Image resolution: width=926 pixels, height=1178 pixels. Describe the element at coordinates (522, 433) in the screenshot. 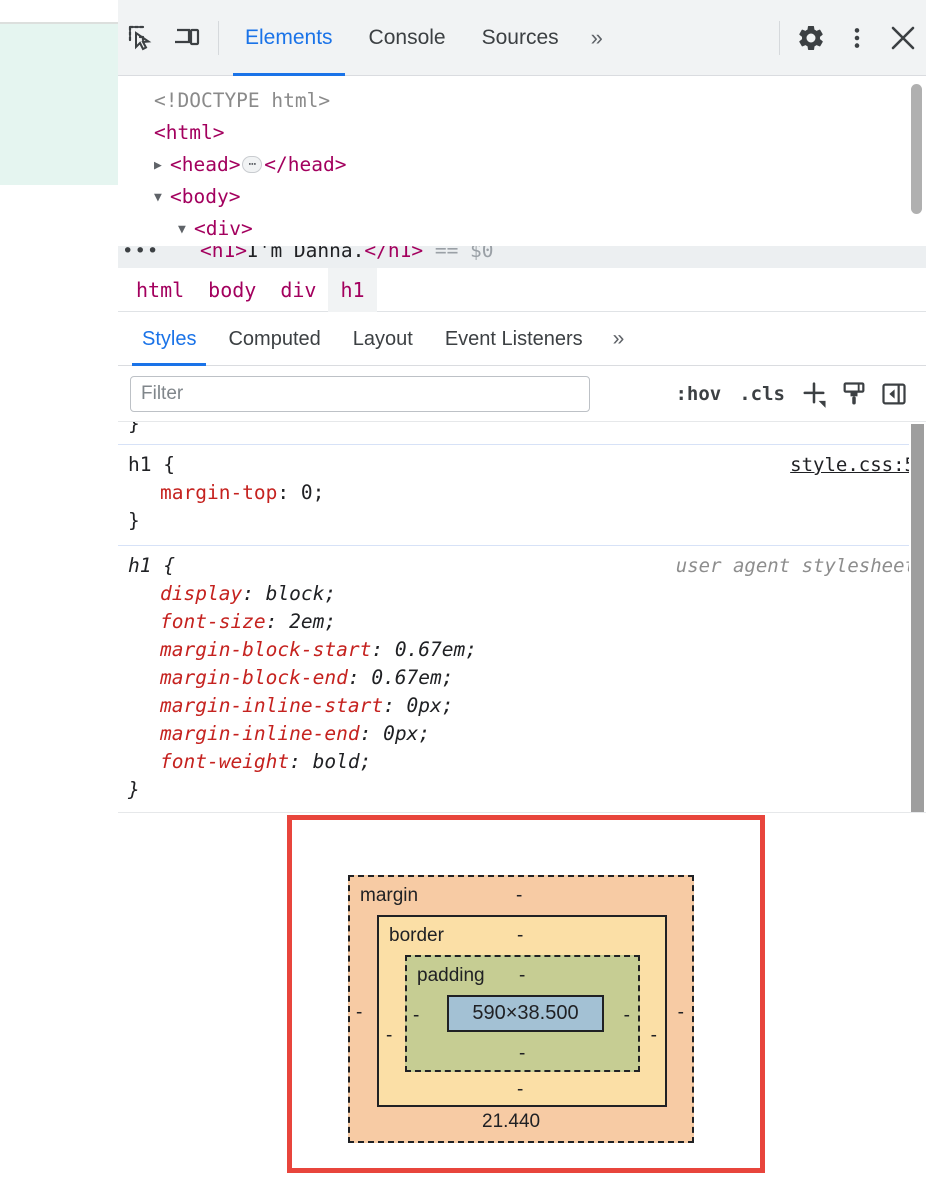

I see `css-rule-partial-top: }` at that location.